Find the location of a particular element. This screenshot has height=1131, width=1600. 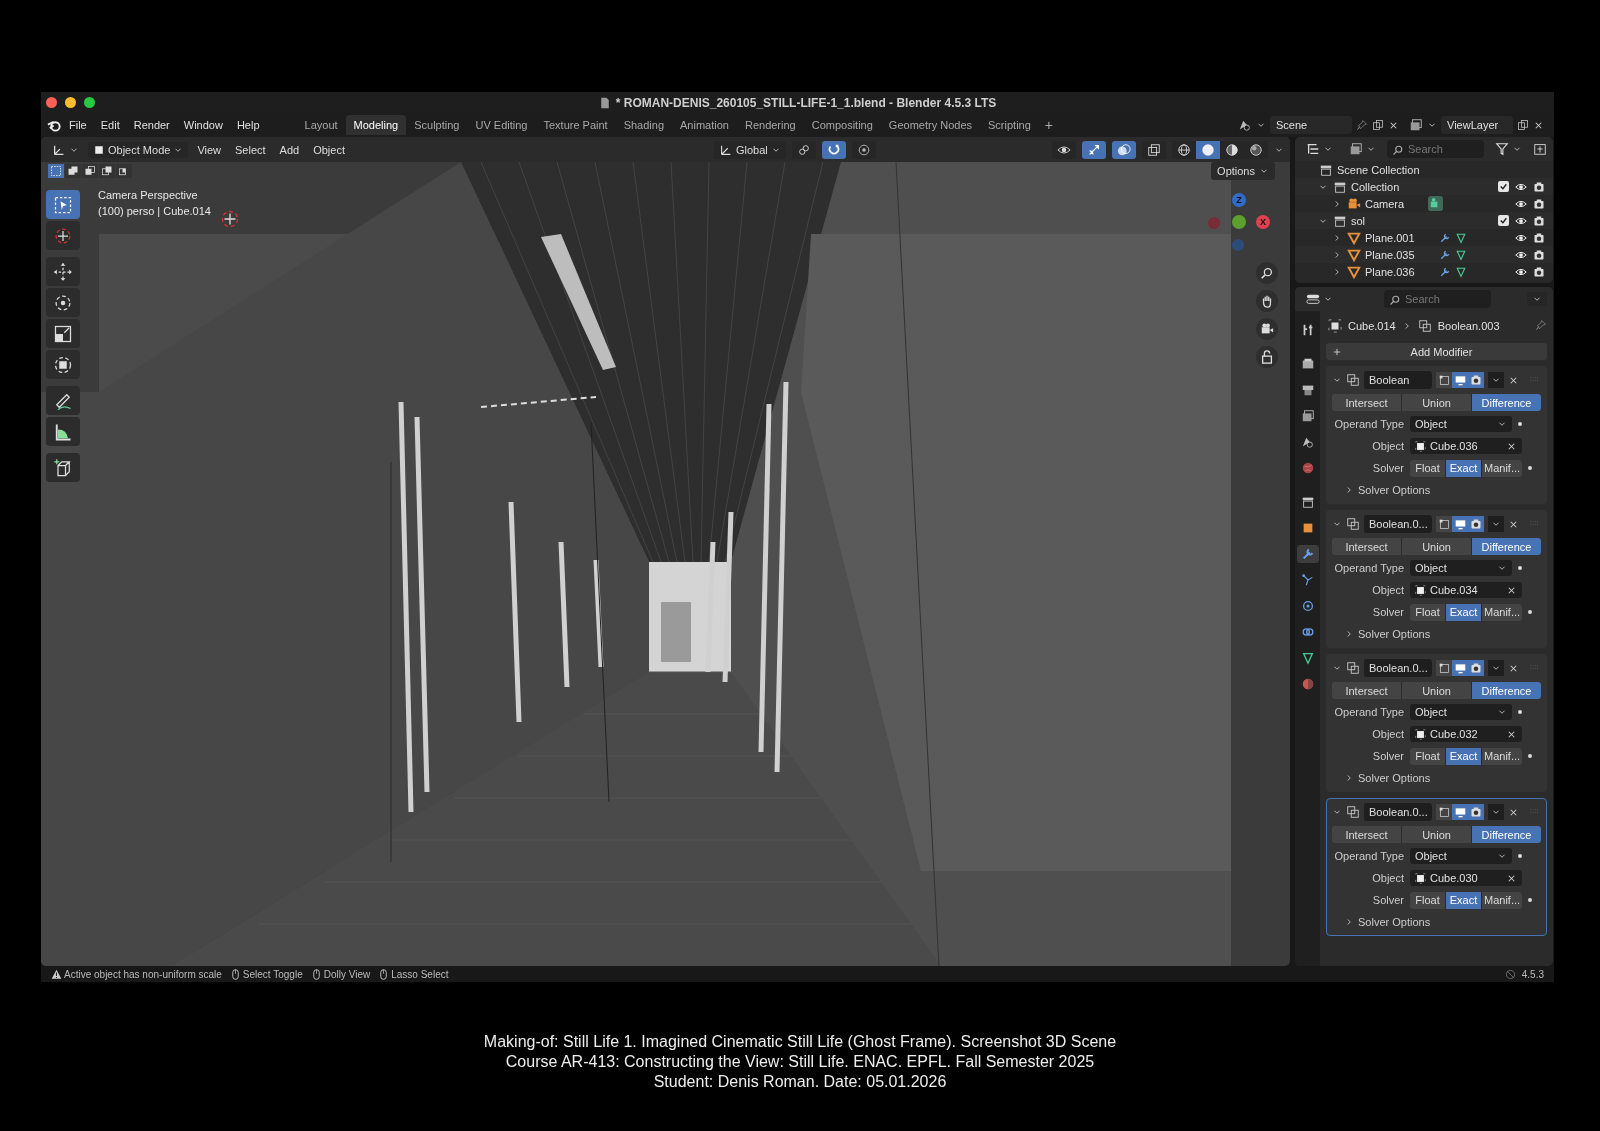

orientation-dropdown: Global is located at coordinates (750, 149).